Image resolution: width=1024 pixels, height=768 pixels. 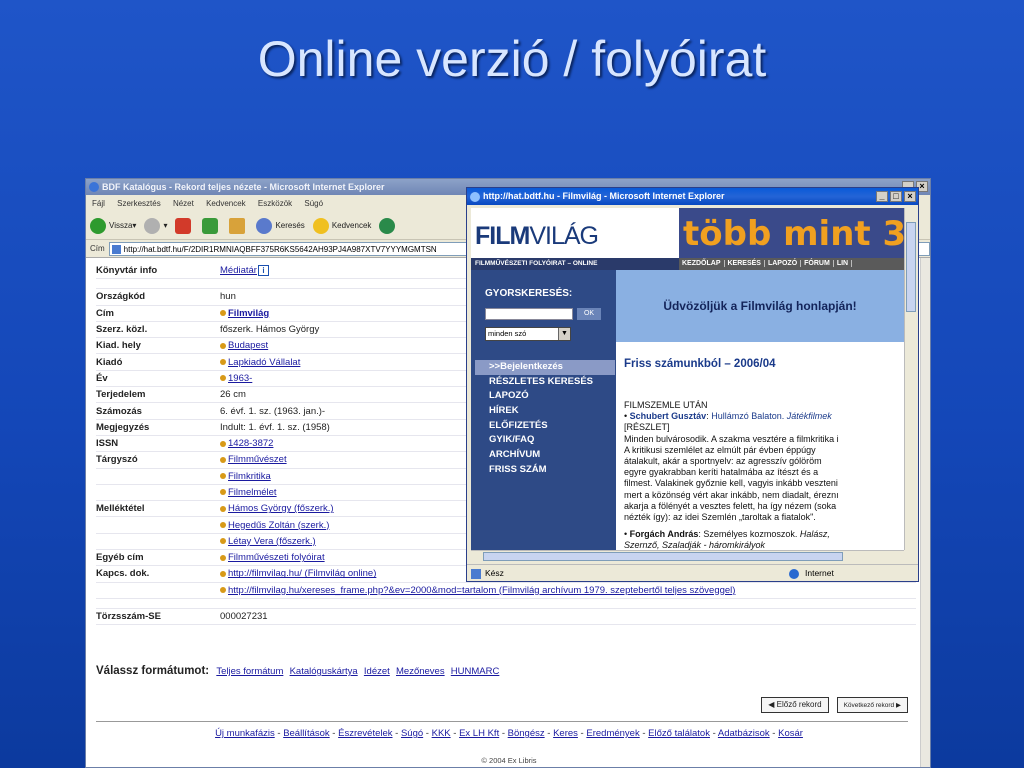 I want to click on nav-browse: LAPOZÓ, so click(x=783, y=263).